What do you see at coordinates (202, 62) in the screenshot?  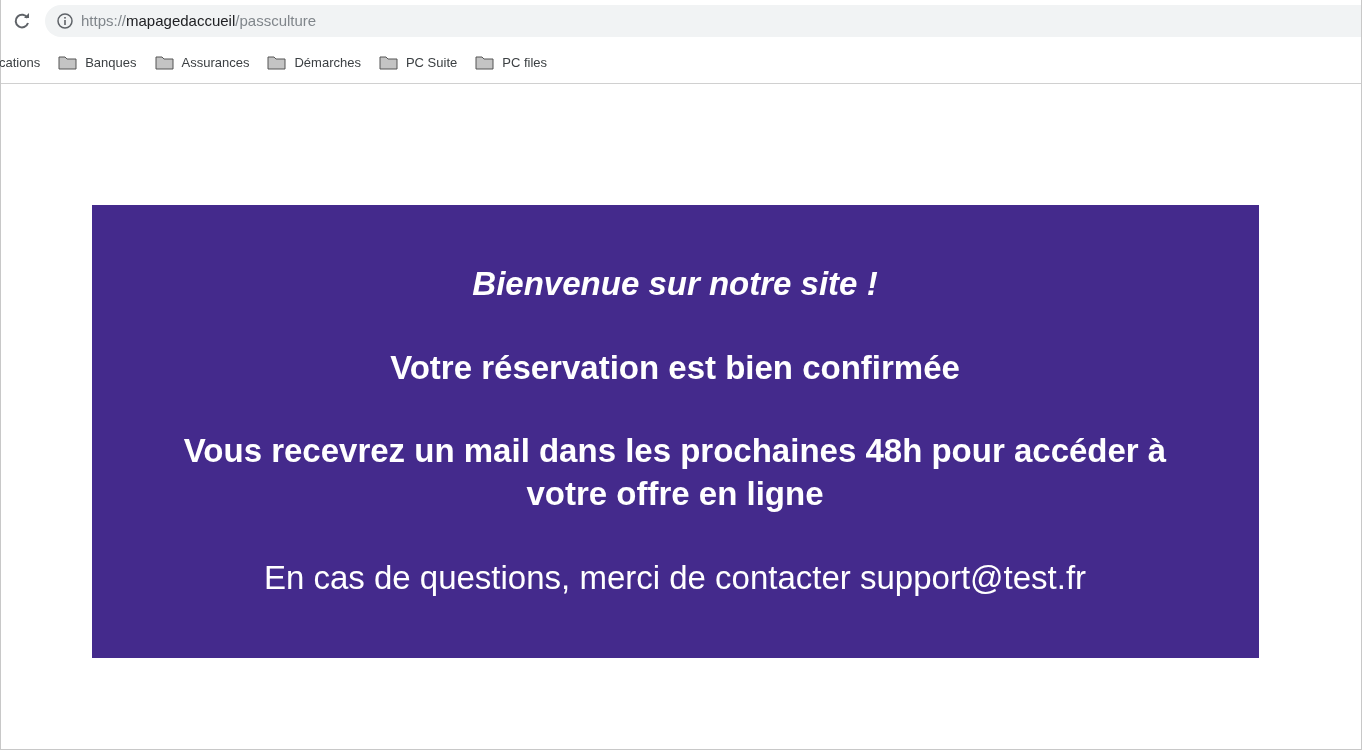 I see `bookmark-folder: Assurances` at bounding box center [202, 62].